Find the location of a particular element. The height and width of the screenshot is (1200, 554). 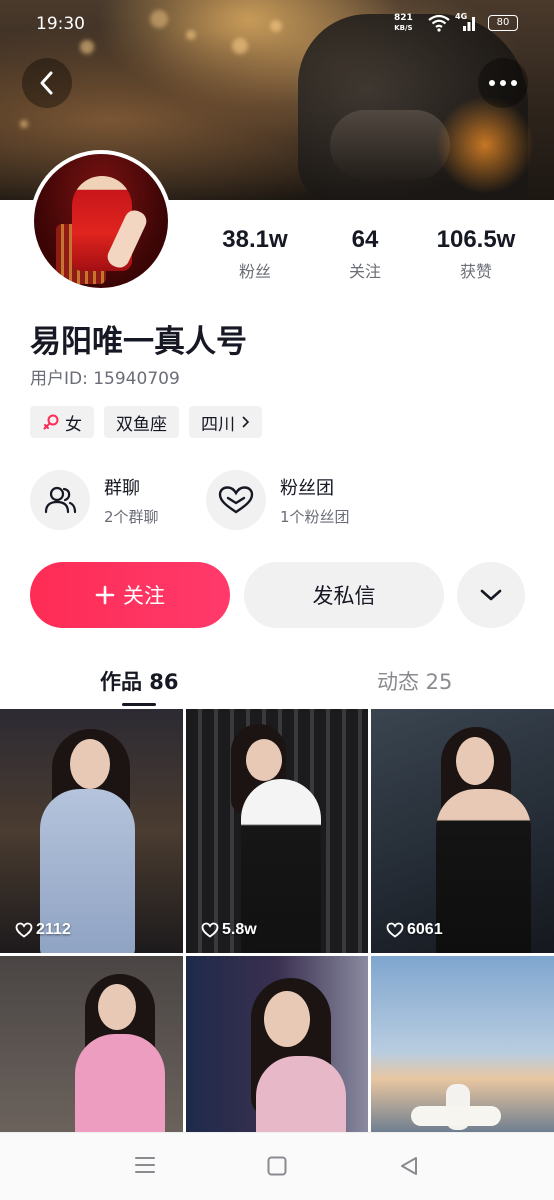

system-nav-bar is located at coordinates (277, 1166).